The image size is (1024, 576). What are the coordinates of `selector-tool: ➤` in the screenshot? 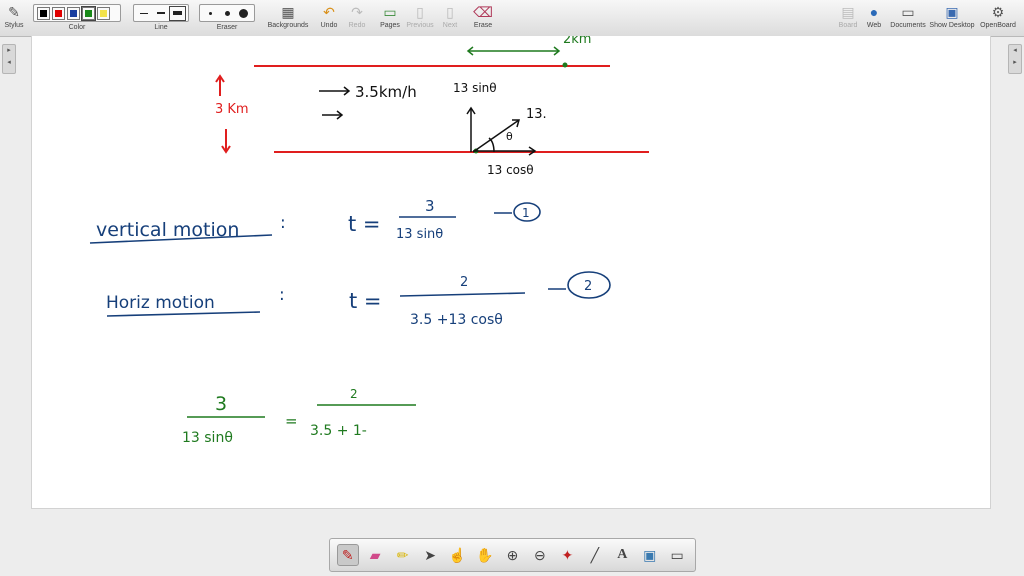 It's located at (430, 555).